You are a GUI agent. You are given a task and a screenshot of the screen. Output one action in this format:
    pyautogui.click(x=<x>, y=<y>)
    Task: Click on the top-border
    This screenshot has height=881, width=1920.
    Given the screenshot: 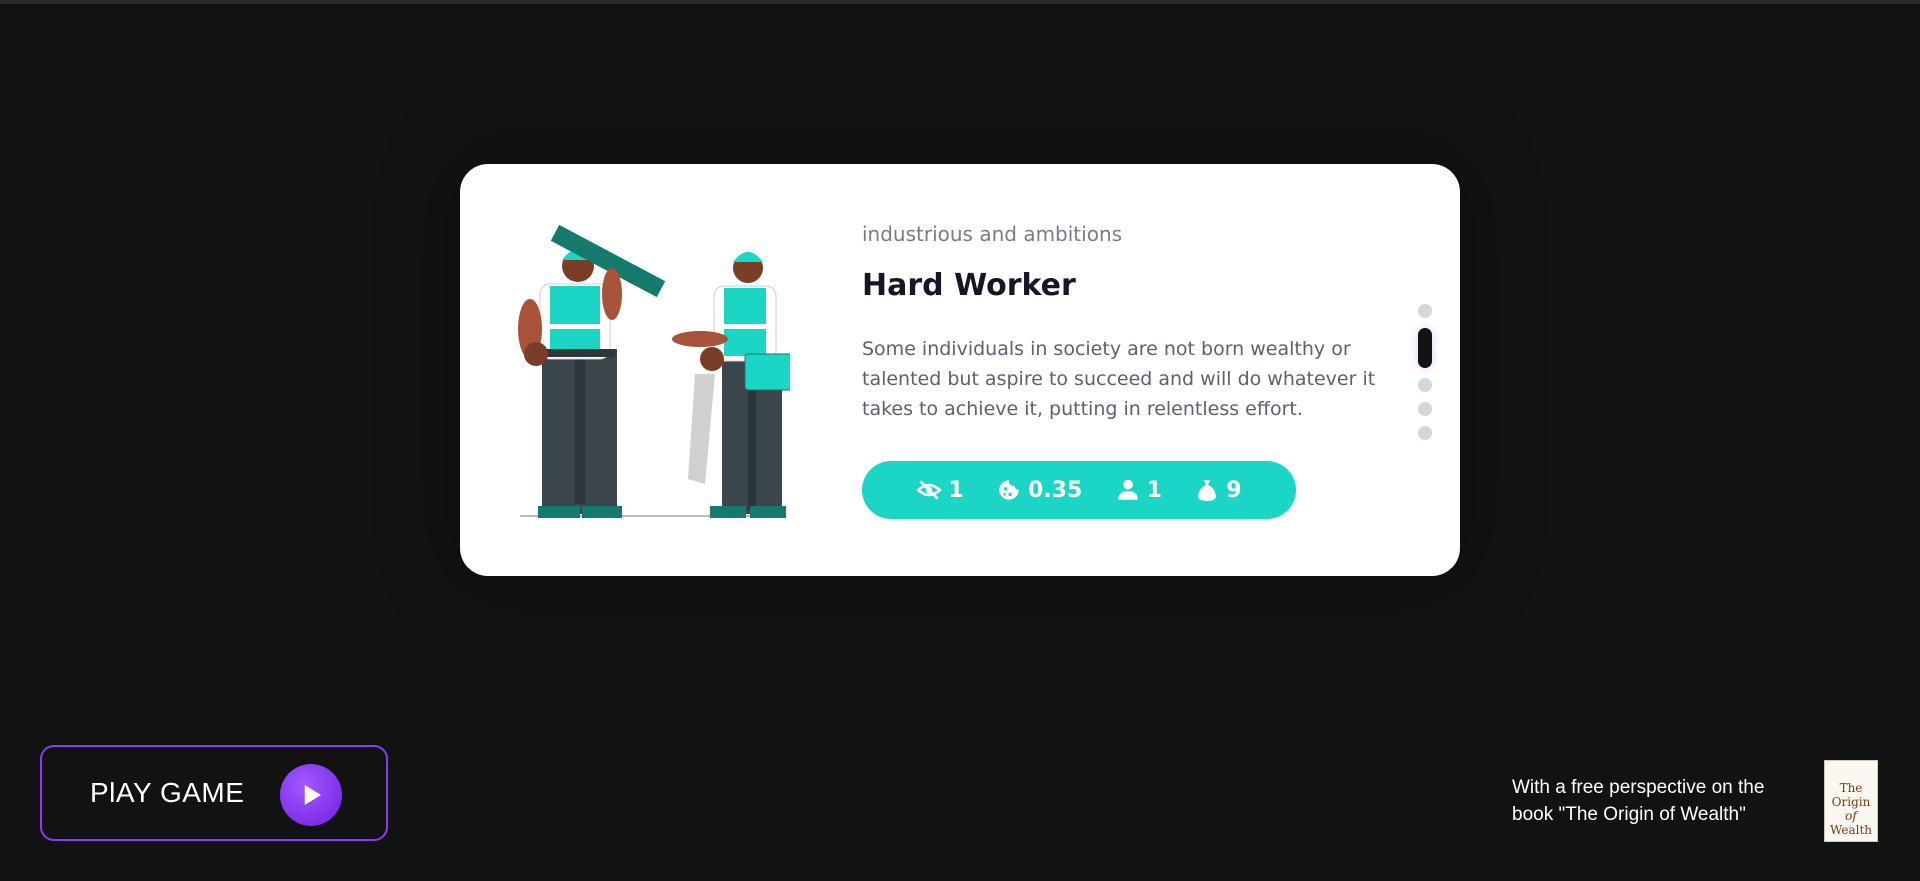 What is the action you would take?
    pyautogui.click(x=960, y=2)
    